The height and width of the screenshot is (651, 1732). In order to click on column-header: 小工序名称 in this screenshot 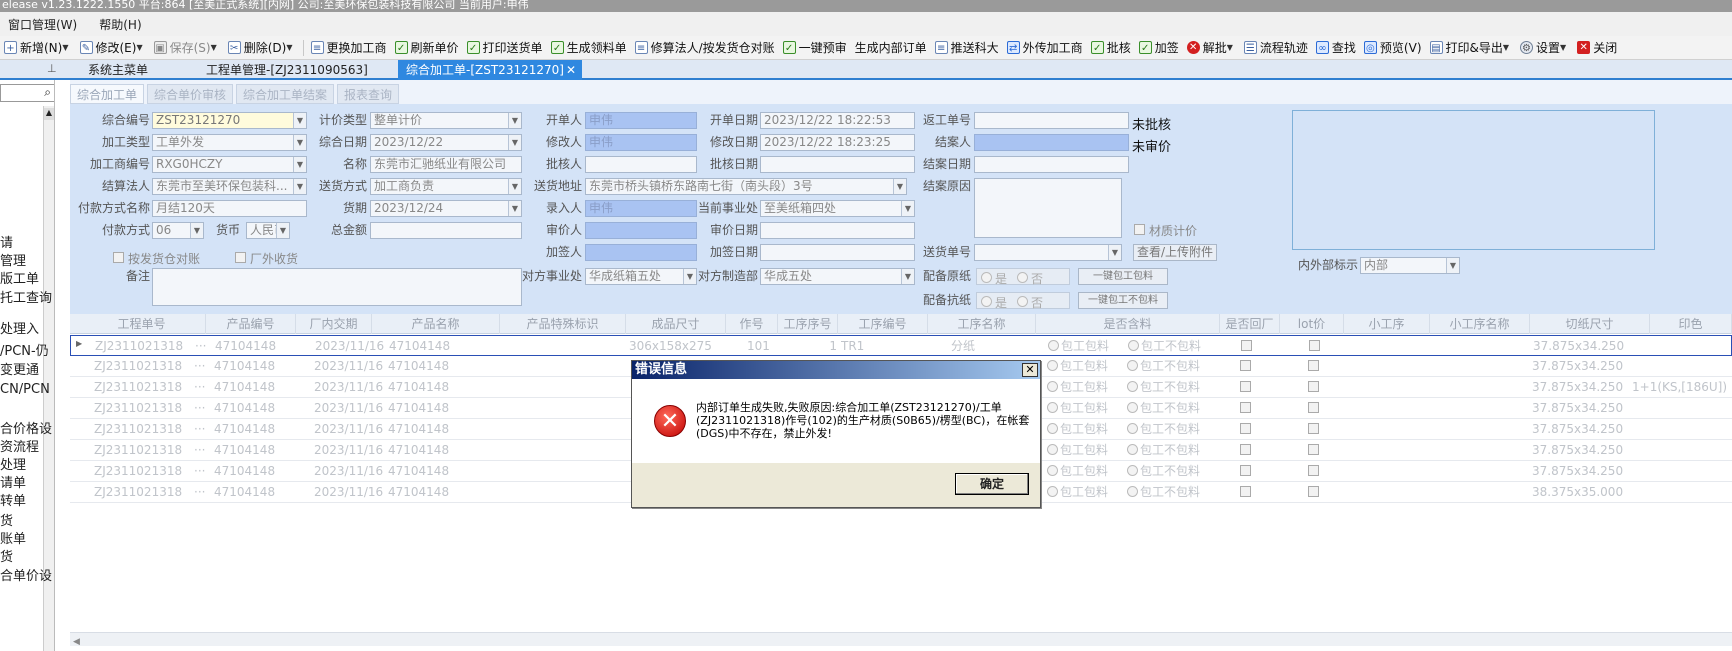, I will do `click(1480, 324)`.